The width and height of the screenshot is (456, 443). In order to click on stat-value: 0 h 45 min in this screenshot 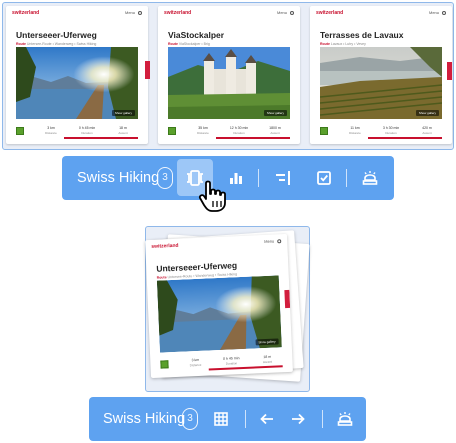, I will do `click(87, 128)`.